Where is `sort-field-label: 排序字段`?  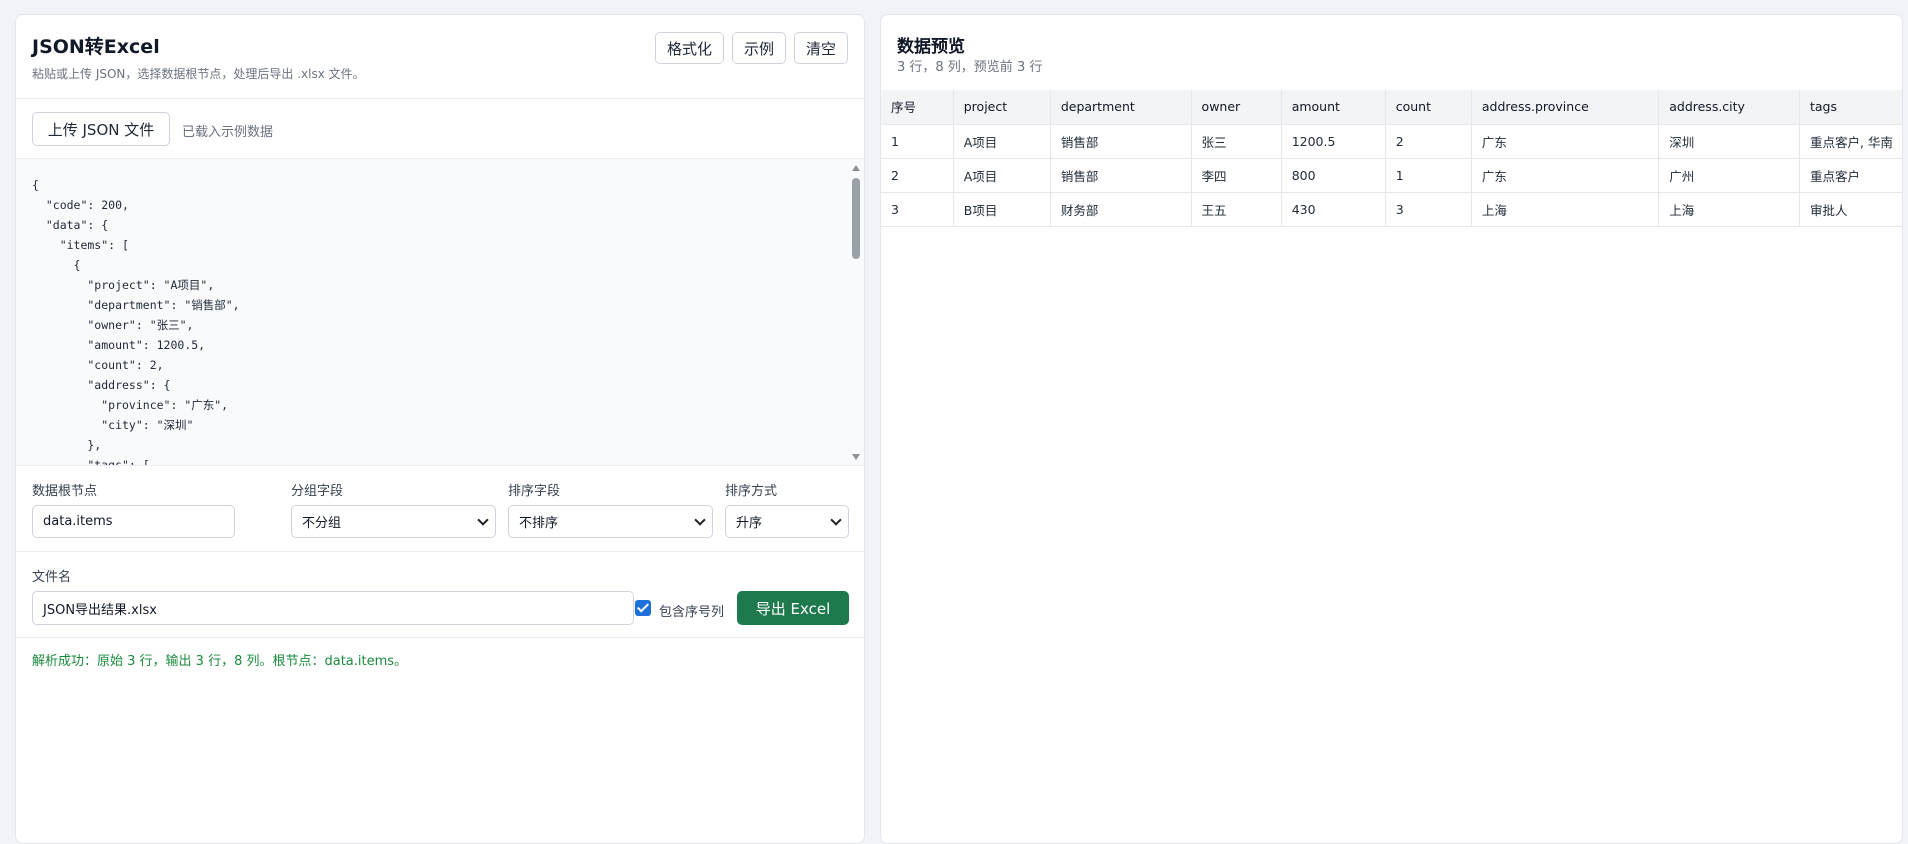
sort-field-label: 排序字段 is located at coordinates (534, 491).